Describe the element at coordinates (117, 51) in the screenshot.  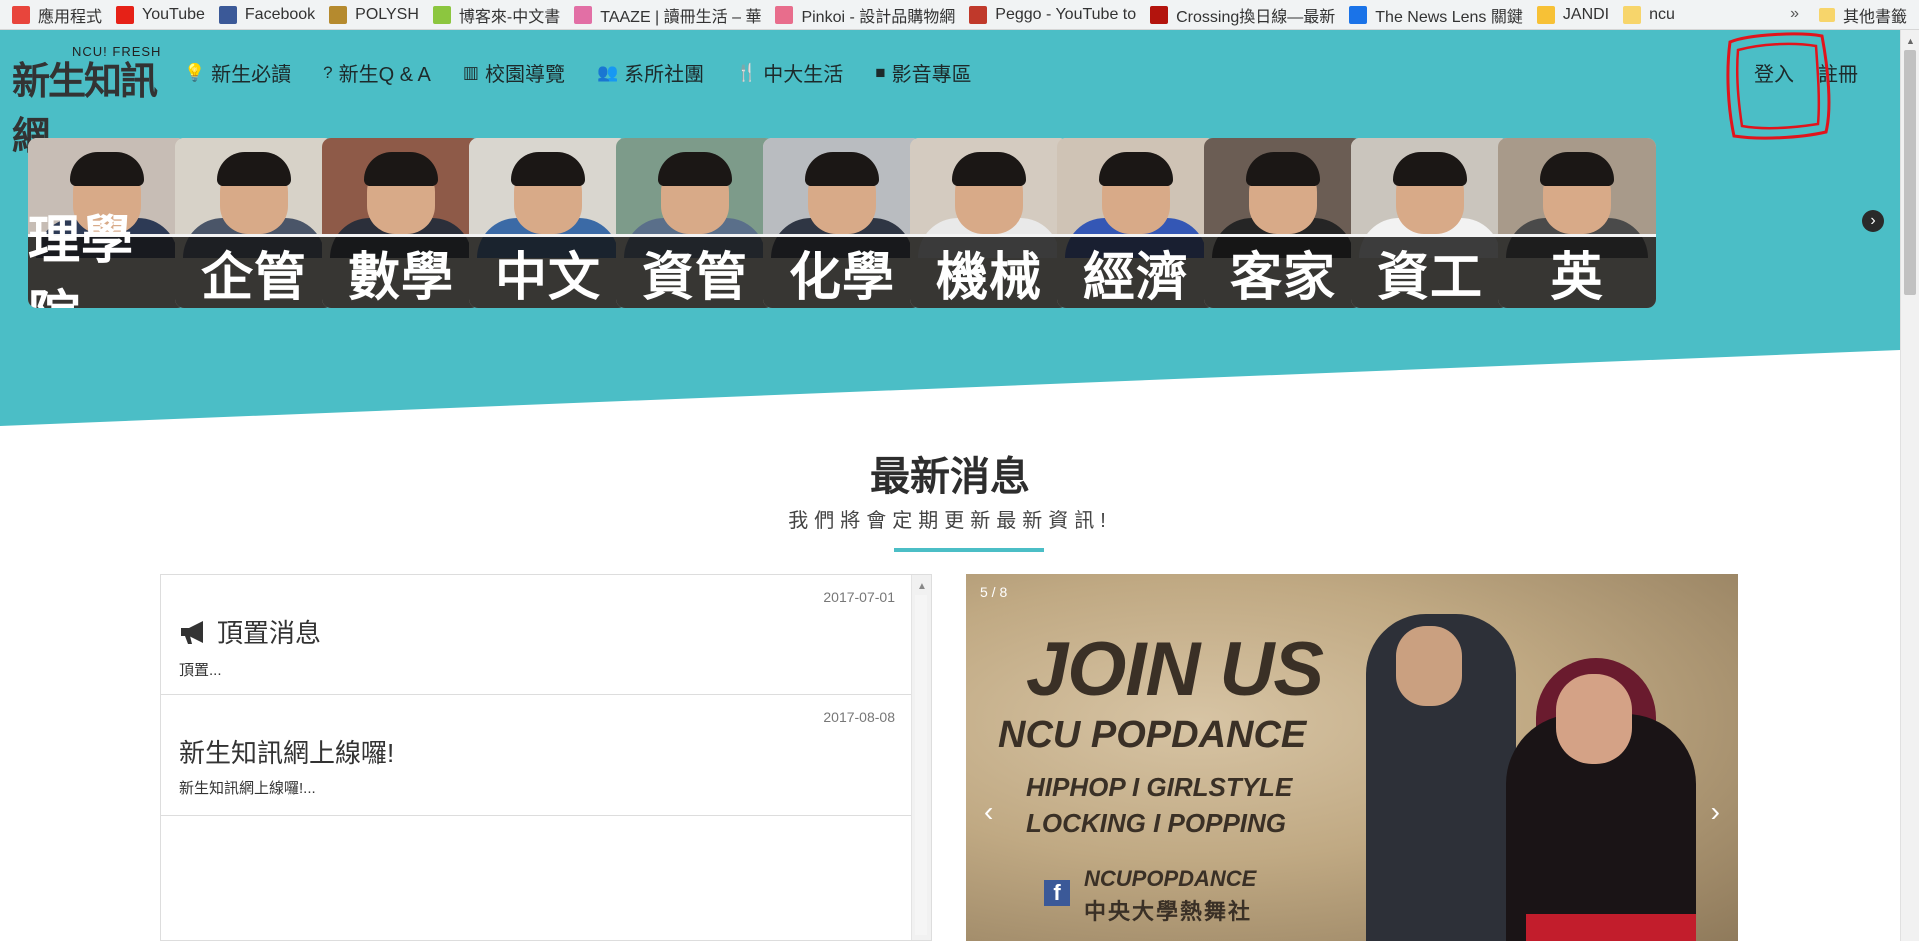
I see `logo-small-text: NCU! FRESH` at that location.